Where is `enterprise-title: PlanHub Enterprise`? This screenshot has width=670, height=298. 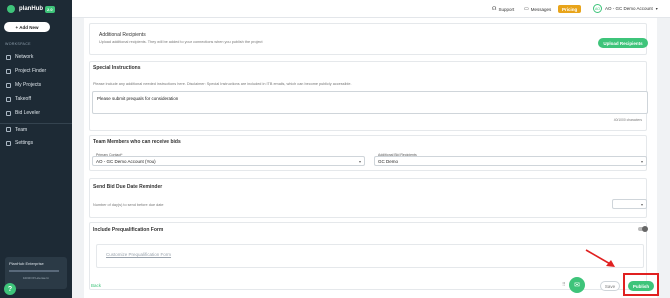 enterprise-title: PlanHub Enterprise is located at coordinates (26, 263).